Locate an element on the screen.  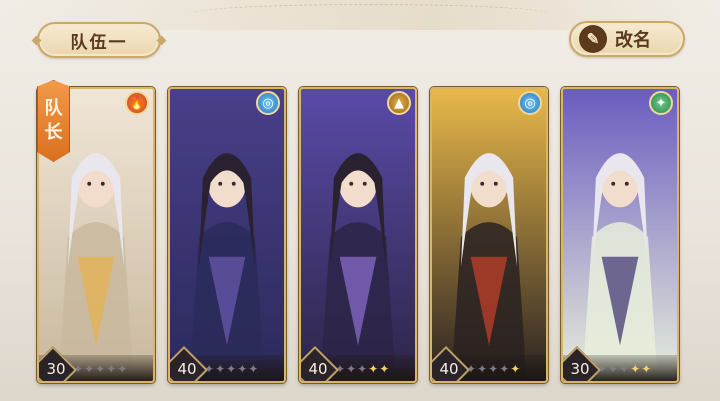
leaf-icon: ✦ is located at coordinates (661, 103).